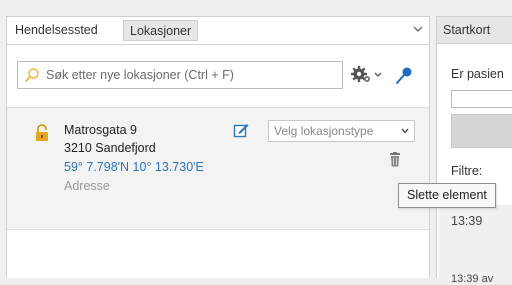 The height and width of the screenshot is (285, 512). Describe the element at coordinates (475, 245) in the screenshot. I see `event-list: 13:39 13:39 av` at that location.